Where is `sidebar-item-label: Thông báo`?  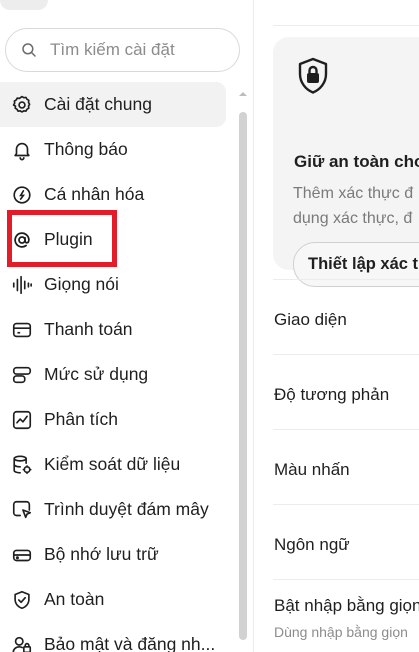 sidebar-item-label: Thông báo is located at coordinates (86, 149).